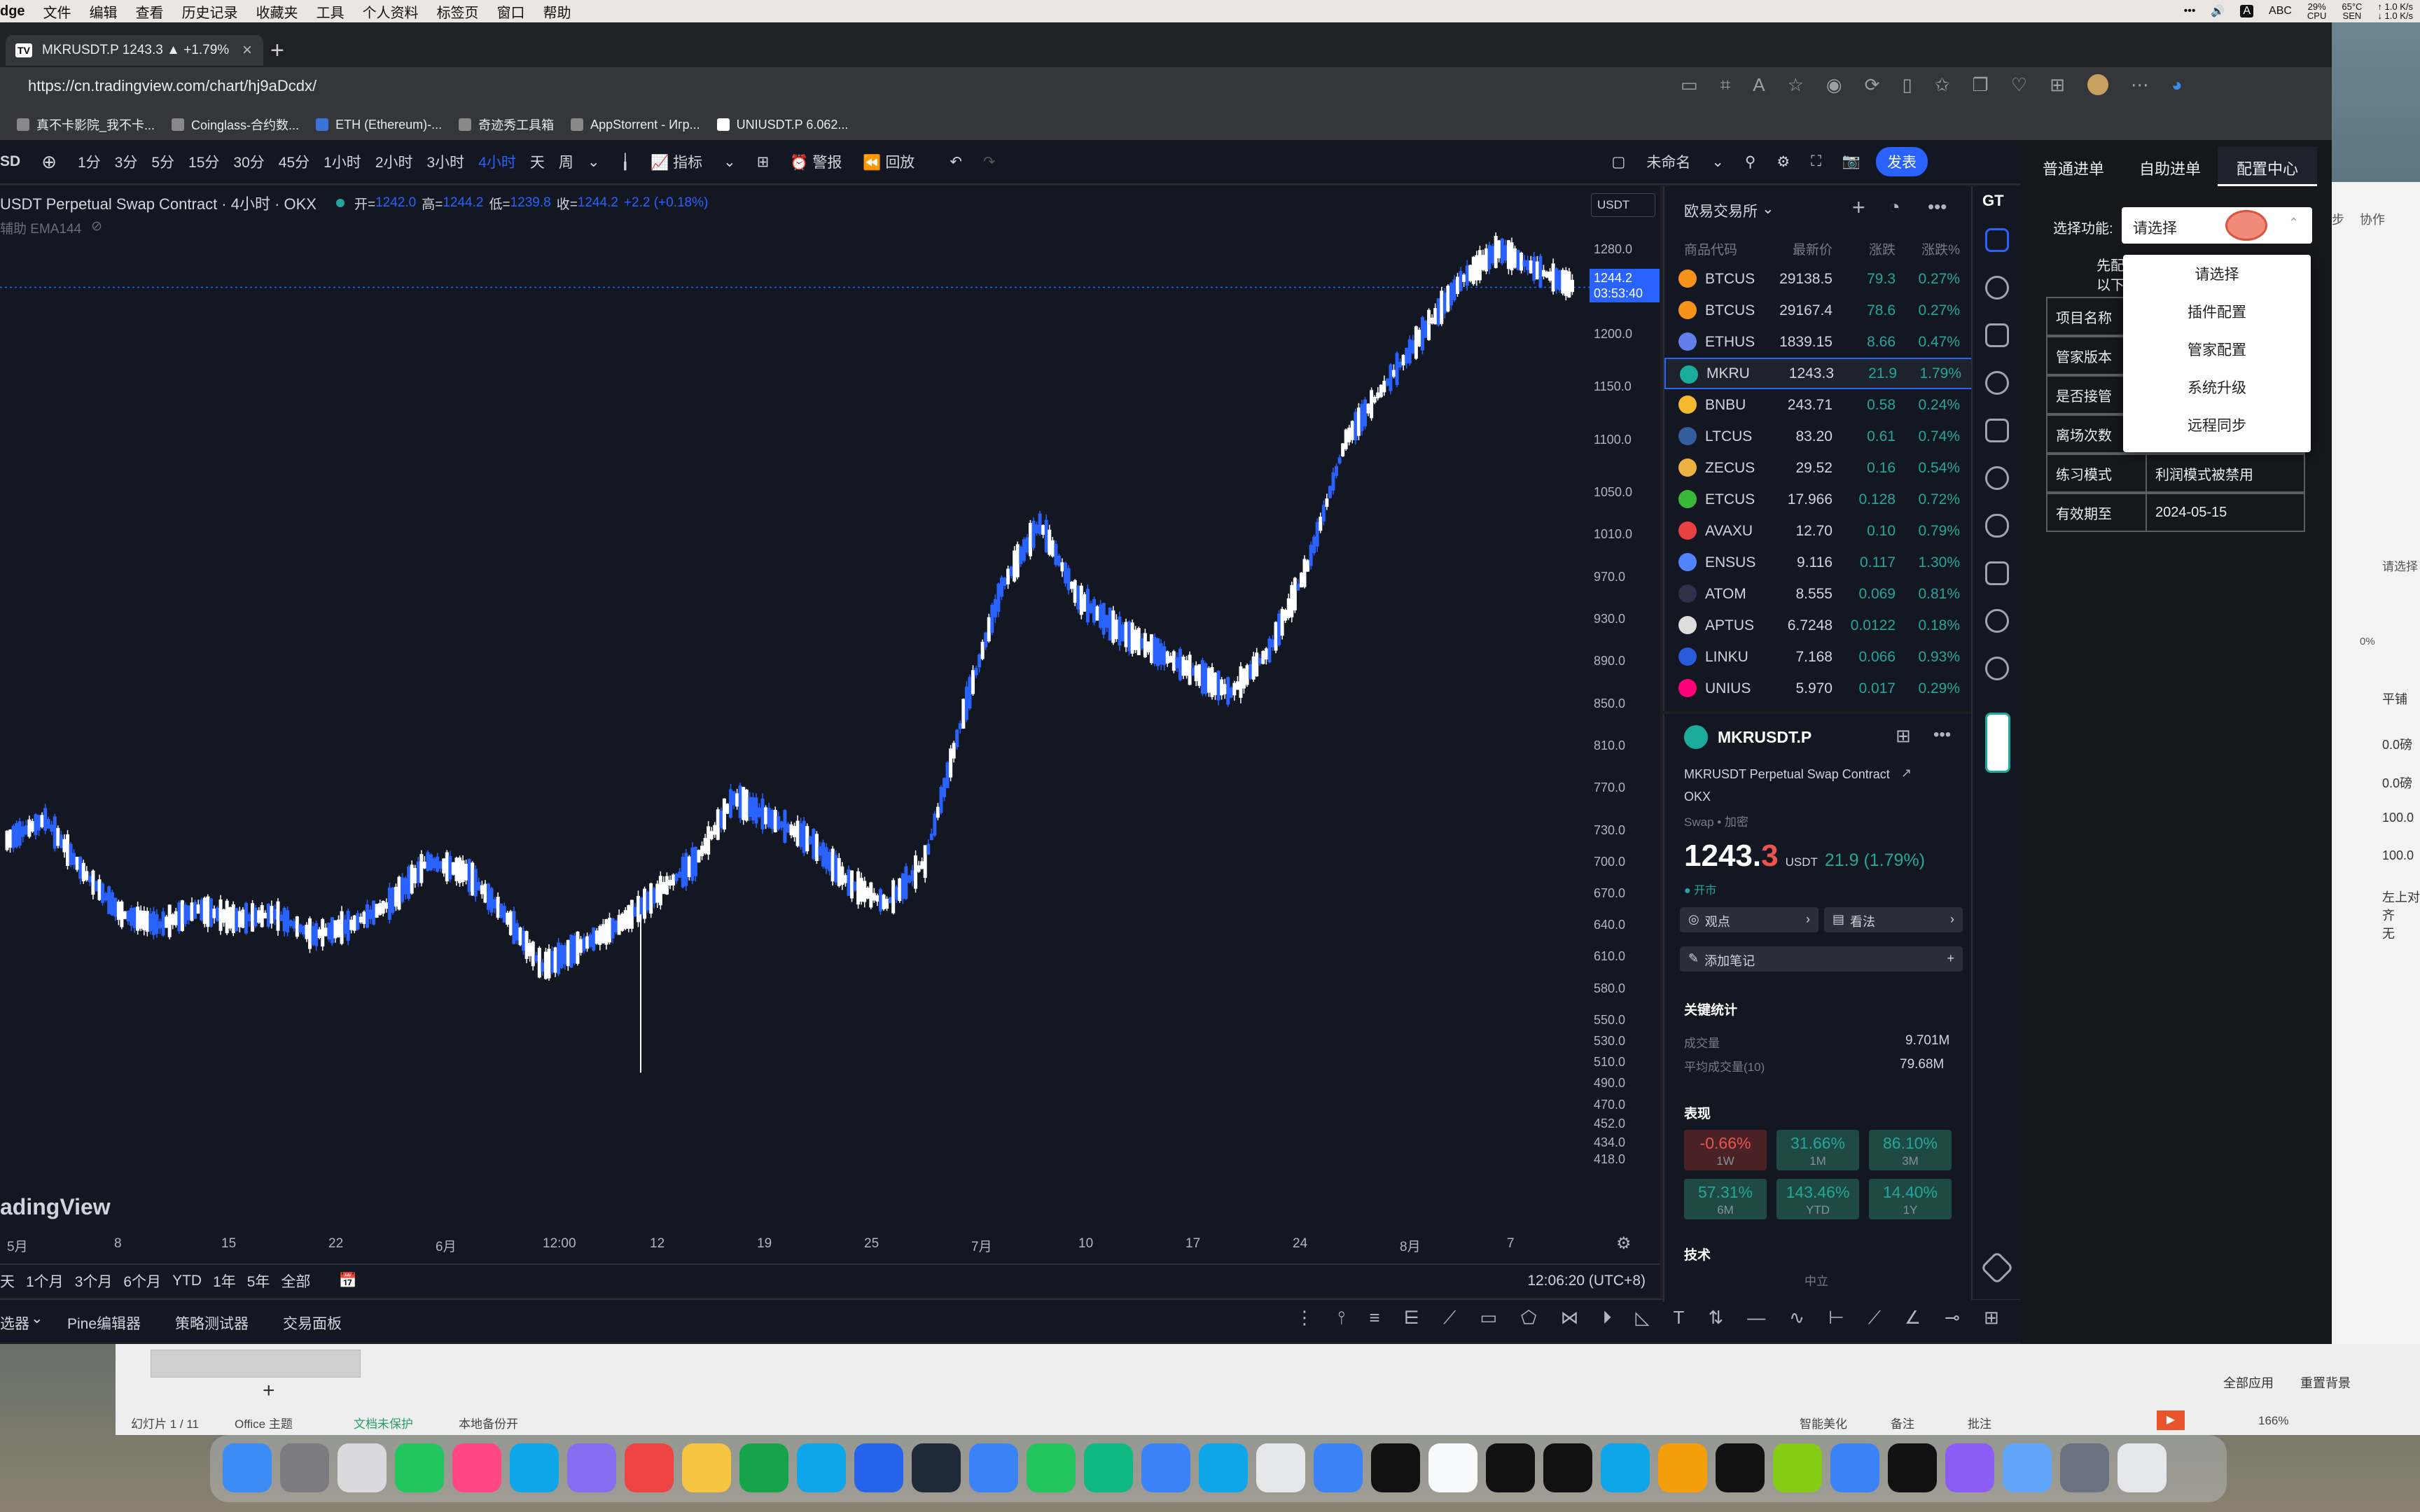 The width and height of the screenshot is (2420, 1512). I want to click on volume-icon: 🔊, so click(2218, 11).